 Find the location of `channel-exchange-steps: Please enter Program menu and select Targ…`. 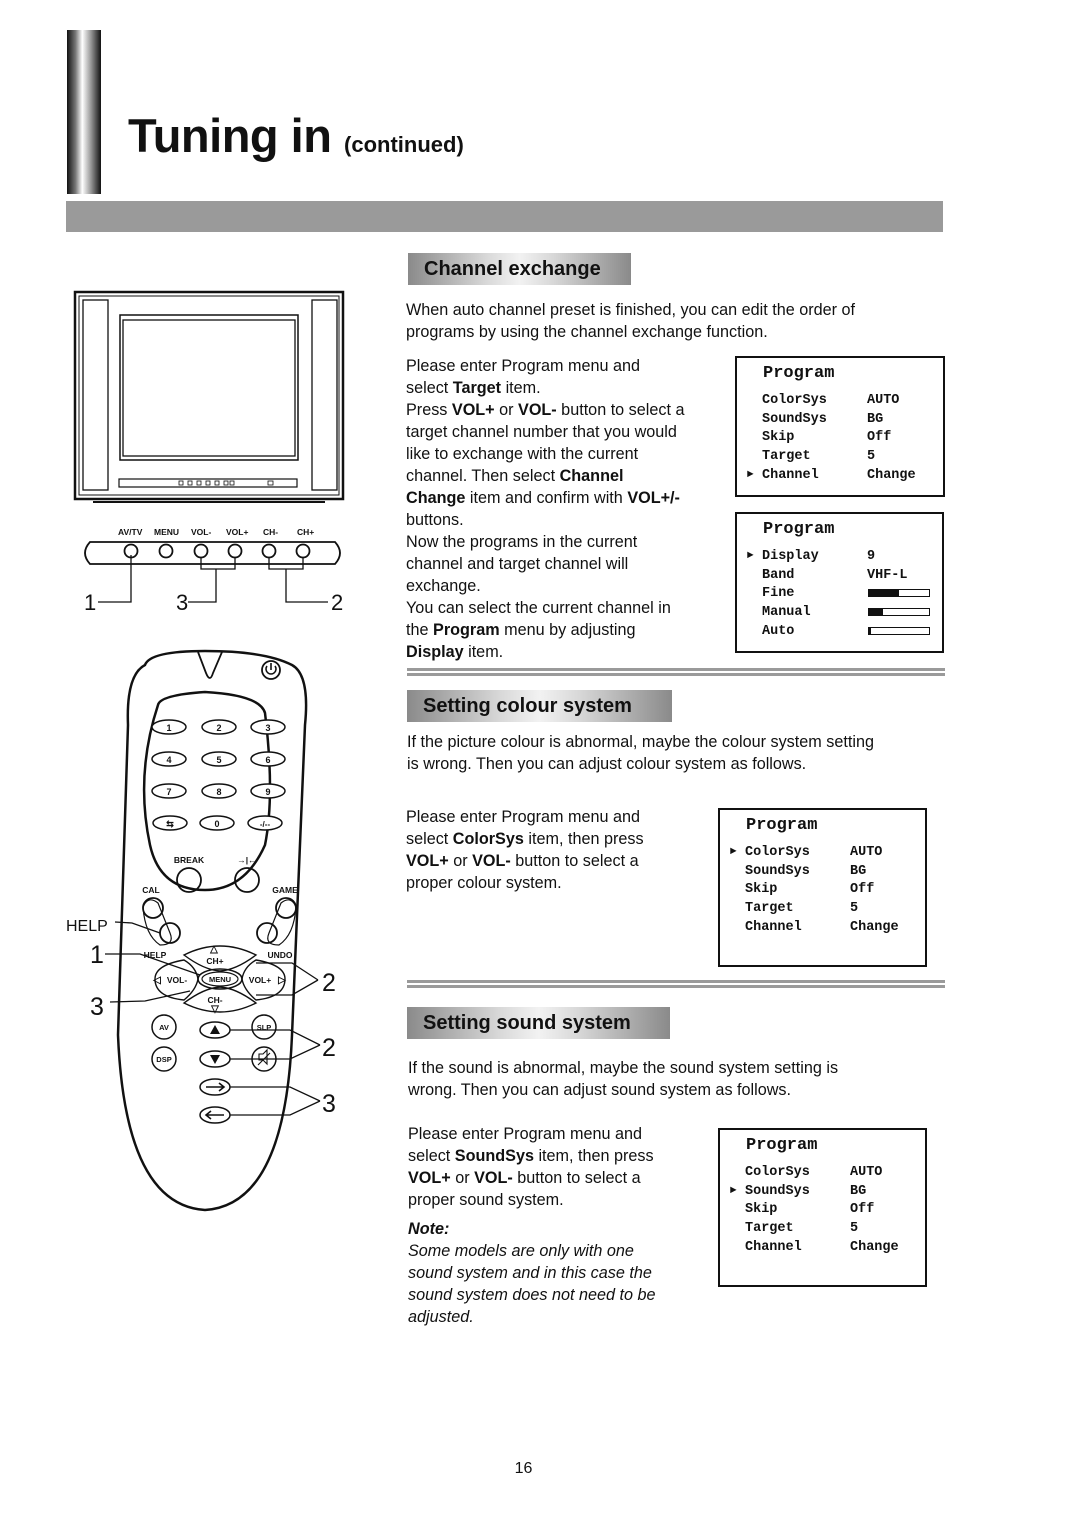

channel-exchange-steps: Please enter Program menu and select Targ… is located at coordinates (566, 509).